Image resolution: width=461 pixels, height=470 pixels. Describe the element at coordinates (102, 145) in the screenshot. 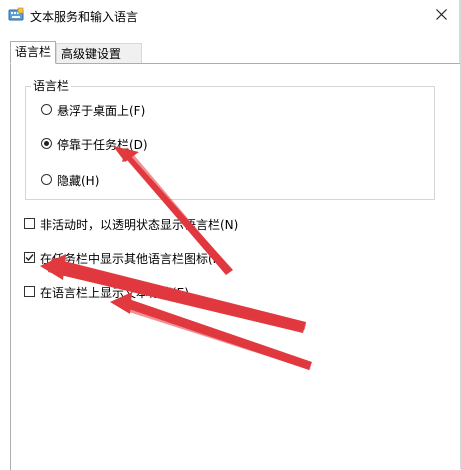

I see `radio-label: 停靠于任务栏(D)` at that location.